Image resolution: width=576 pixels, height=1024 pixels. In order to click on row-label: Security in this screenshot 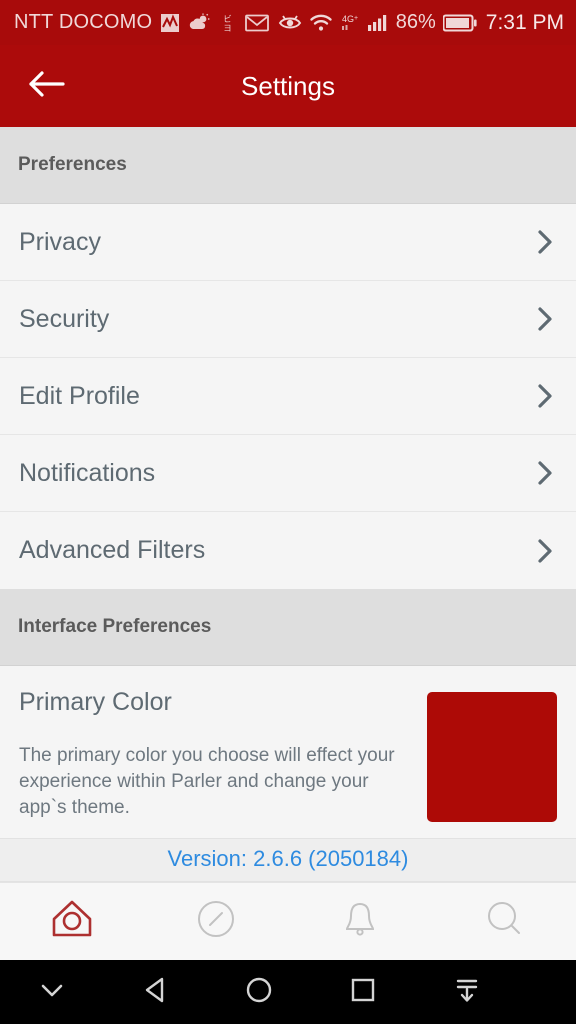, I will do `click(64, 318)`.